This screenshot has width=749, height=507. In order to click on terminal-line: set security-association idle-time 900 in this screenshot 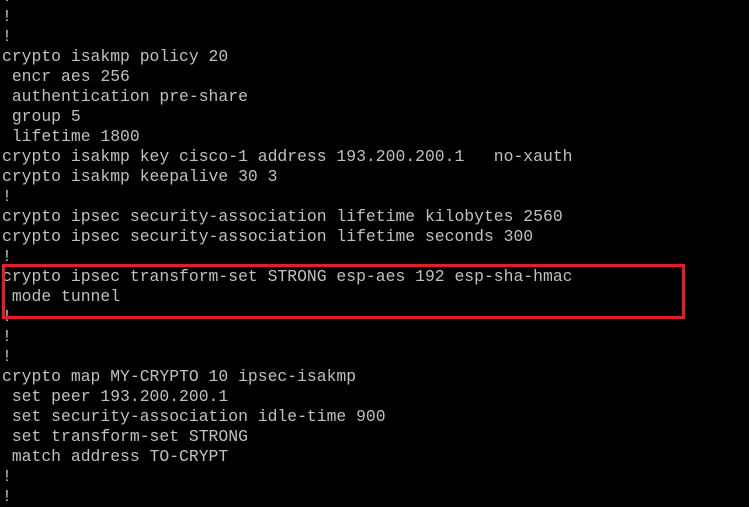, I will do `click(194, 416)`.